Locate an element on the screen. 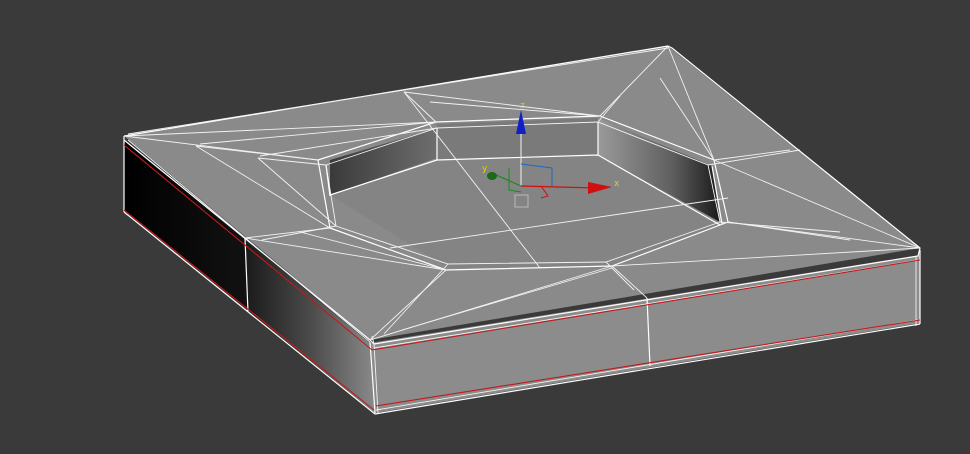  gizmo-y-arrow is located at coordinates (492, 176).